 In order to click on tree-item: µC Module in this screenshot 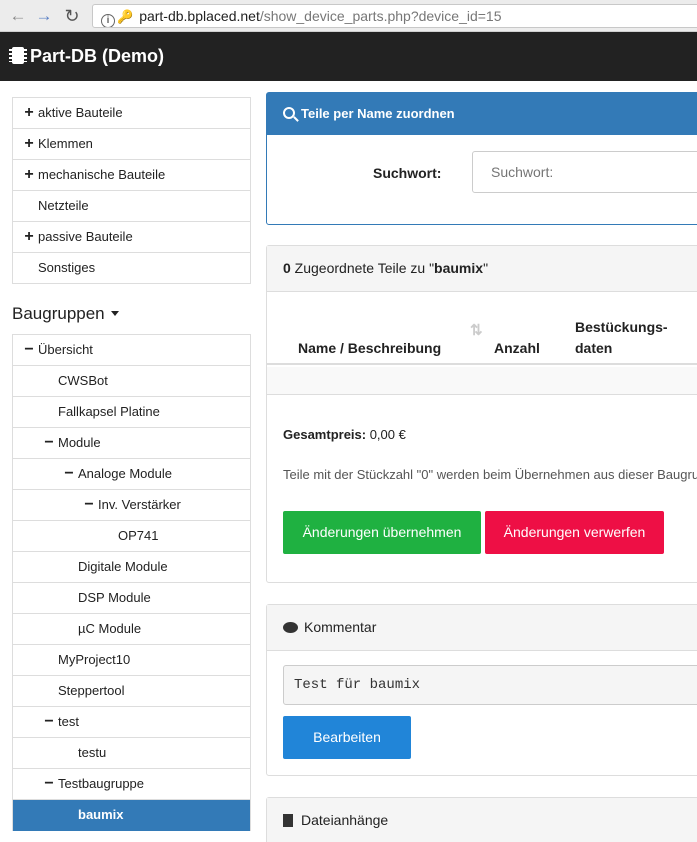, I will do `click(131, 629)`.